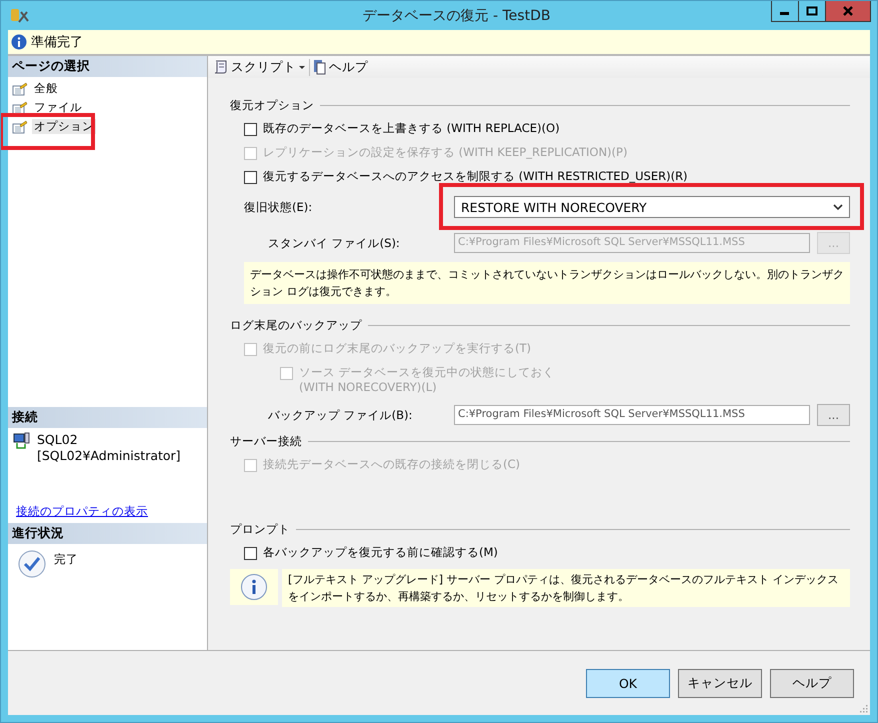 This screenshot has height=723, width=878. What do you see at coordinates (320, 67) in the screenshot?
I see `document-icon` at bounding box center [320, 67].